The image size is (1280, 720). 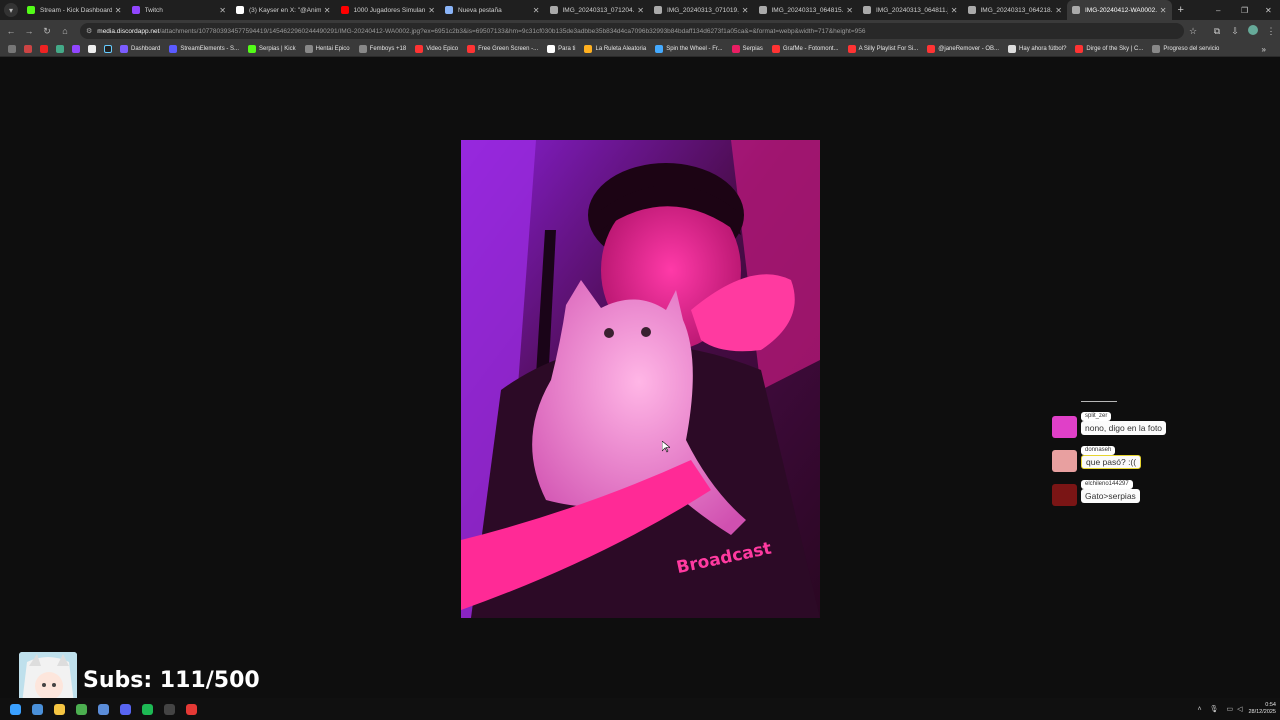 I want to click on back-button: ←, so click(x=11, y=31).